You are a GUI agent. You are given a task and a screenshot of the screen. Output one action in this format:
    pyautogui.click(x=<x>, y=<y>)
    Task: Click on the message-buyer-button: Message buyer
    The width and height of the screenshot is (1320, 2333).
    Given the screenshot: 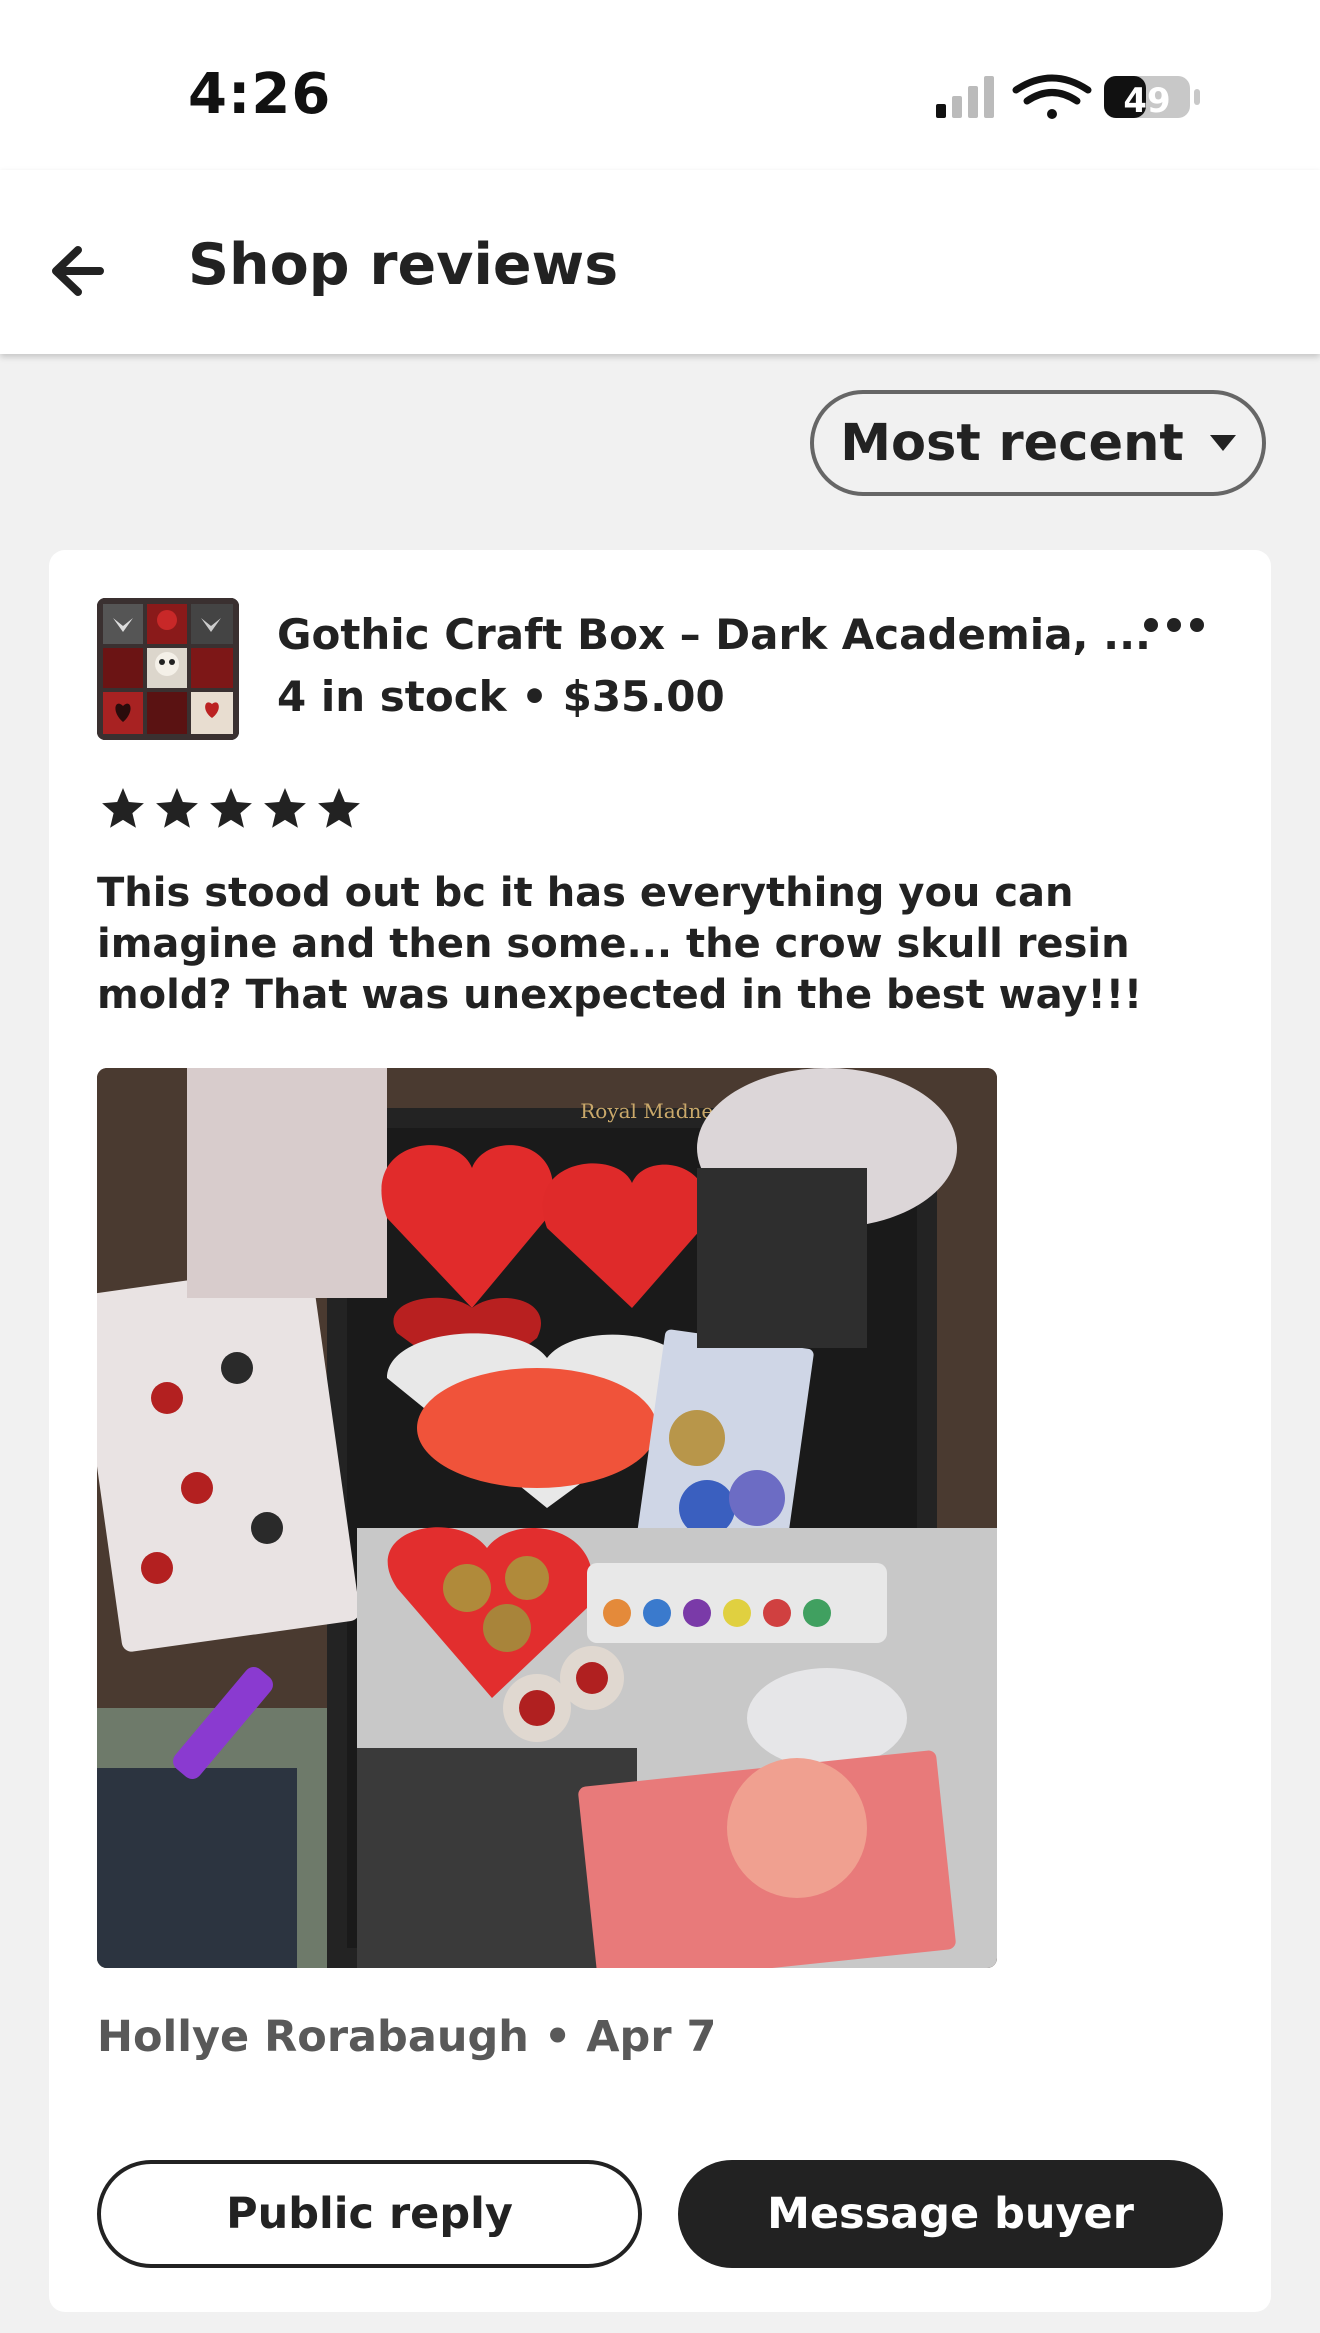 What is the action you would take?
    pyautogui.click(x=950, y=2214)
    